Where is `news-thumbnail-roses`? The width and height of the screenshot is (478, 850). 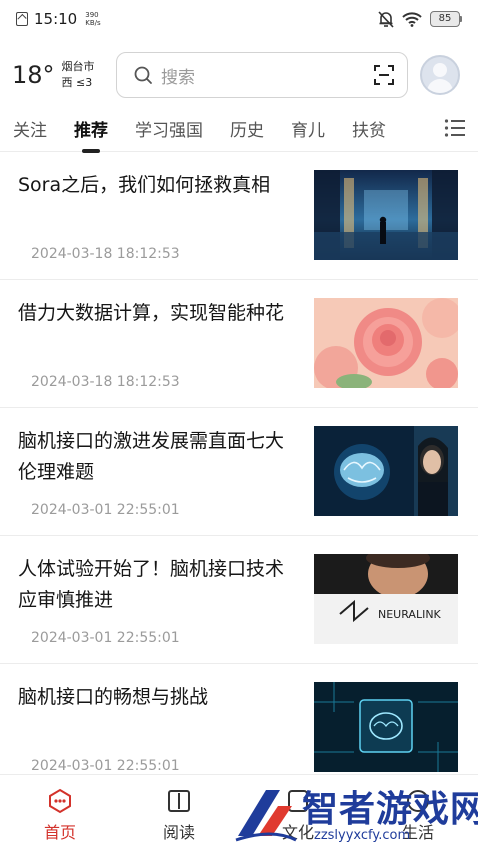 news-thumbnail-roses is located at coordinates (386, 343).